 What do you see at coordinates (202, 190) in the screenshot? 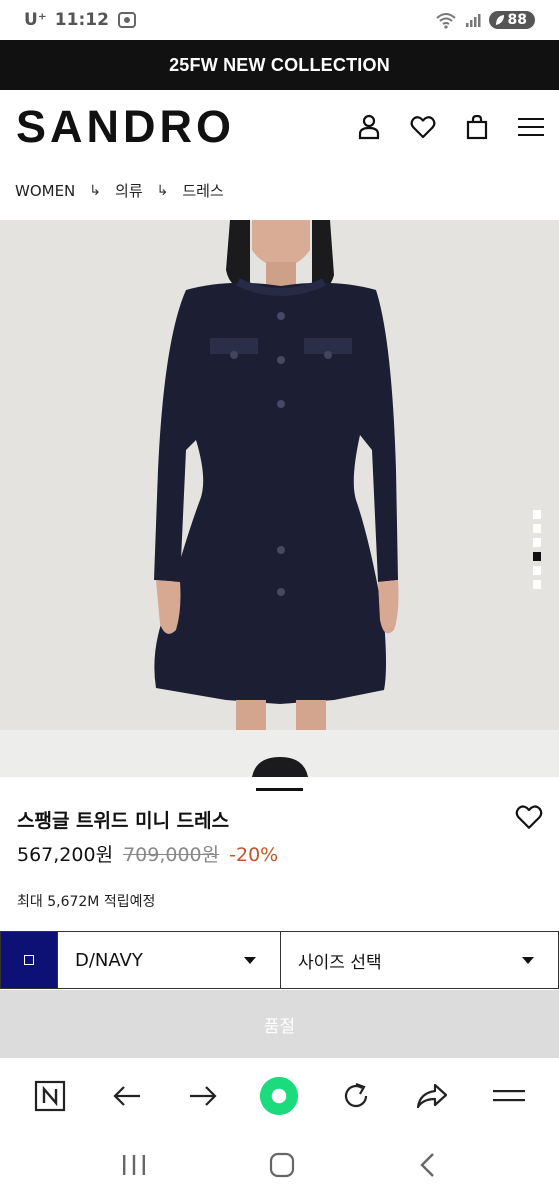
I see `breadcrumb-dresses: 드레스` at bounding box center [202, 190].